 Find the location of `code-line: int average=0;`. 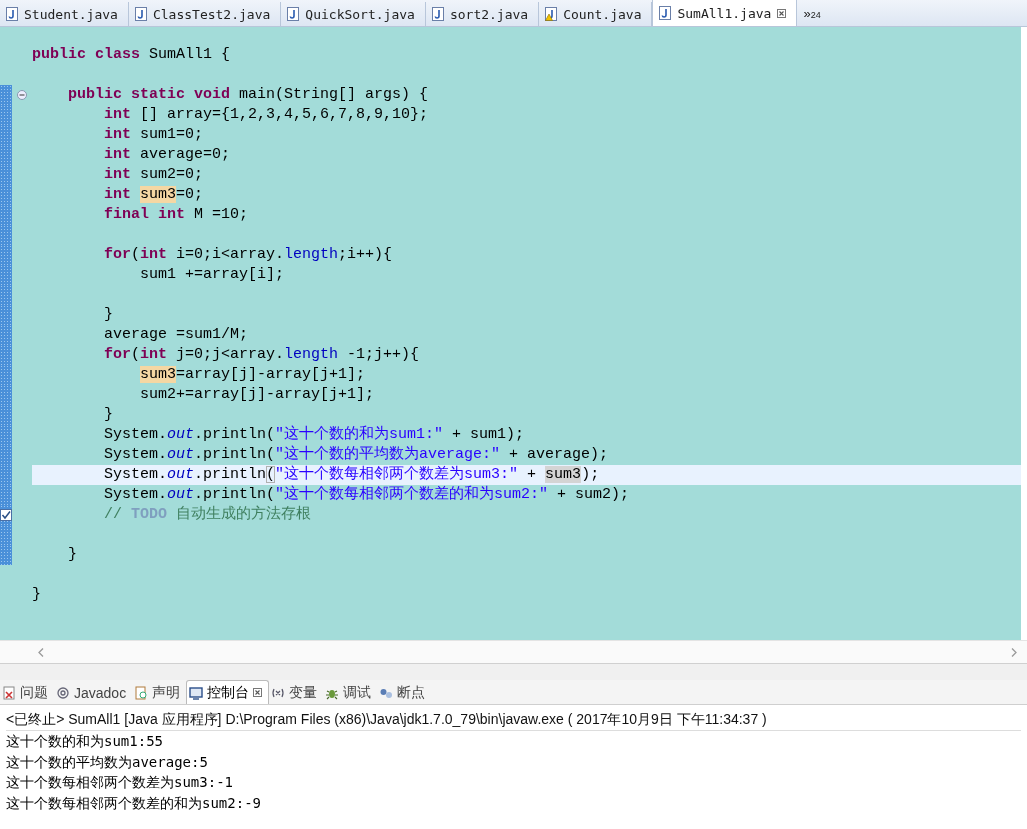

code-line: int average=0; is located at coordinates (167, 154).